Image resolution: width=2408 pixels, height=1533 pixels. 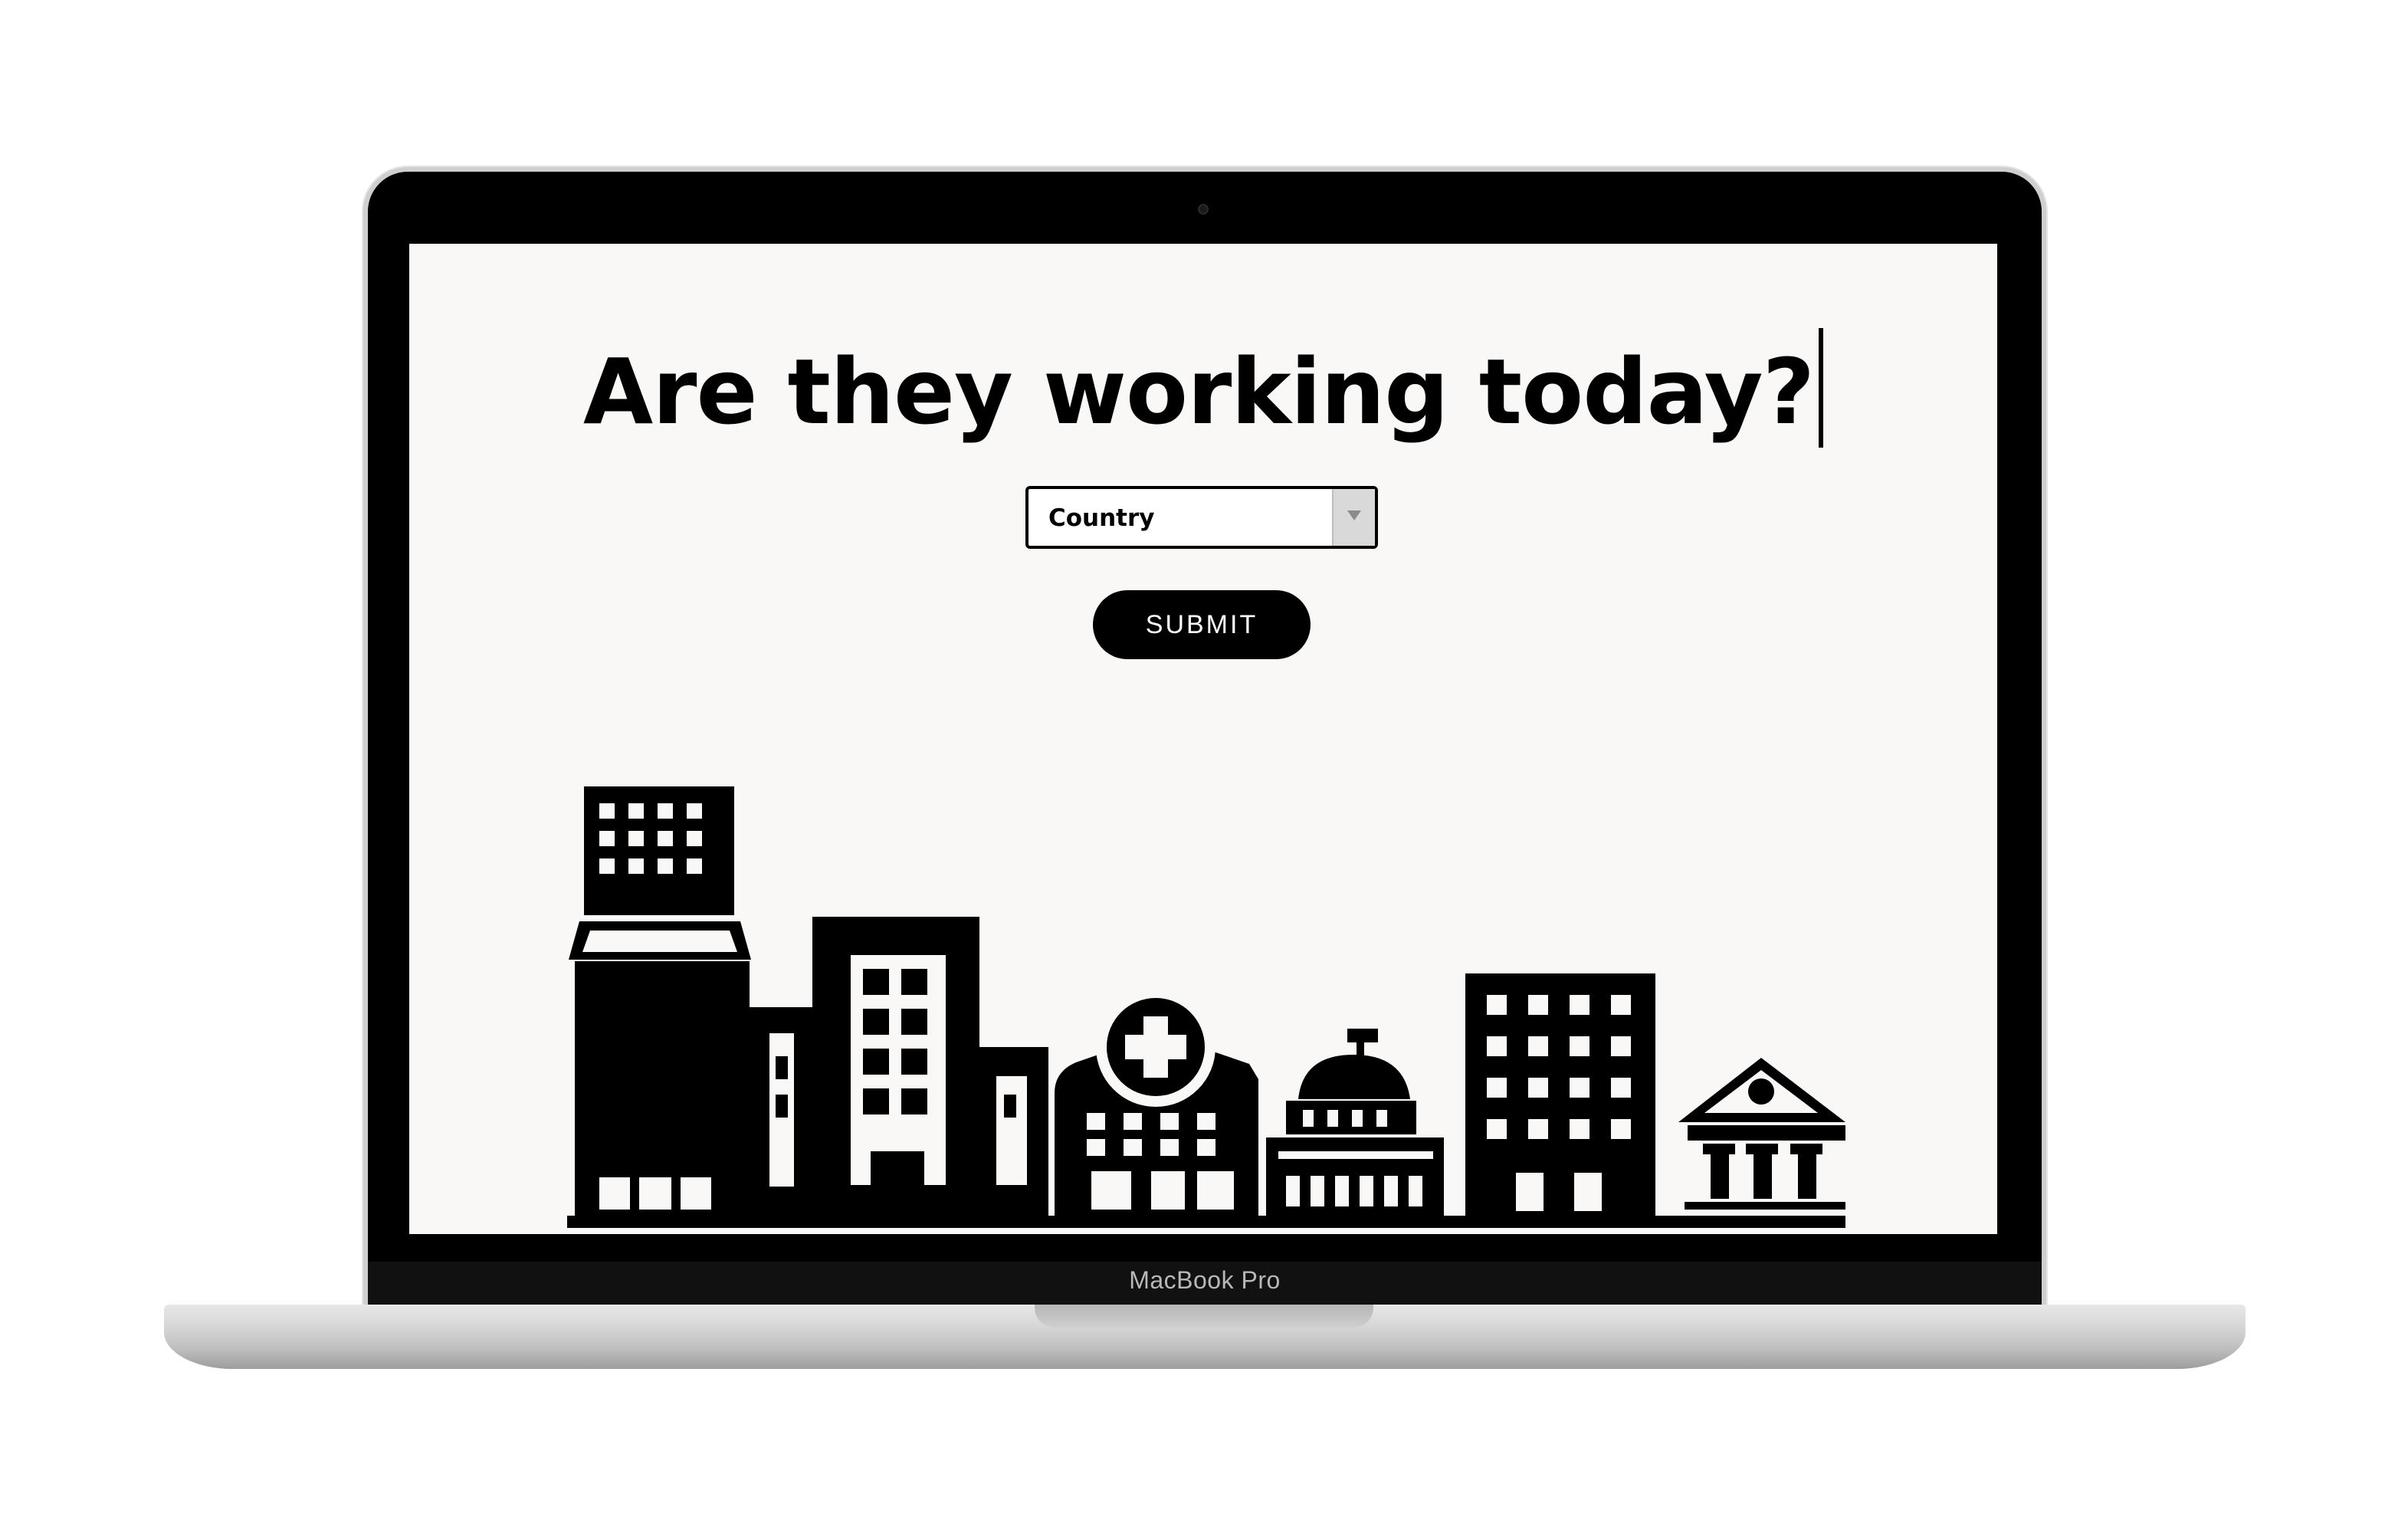 What do you see at coordinates (1560, 1094) in the screenshot?
I see `apartment-block-icon` at bounding box center [1560, 1094].